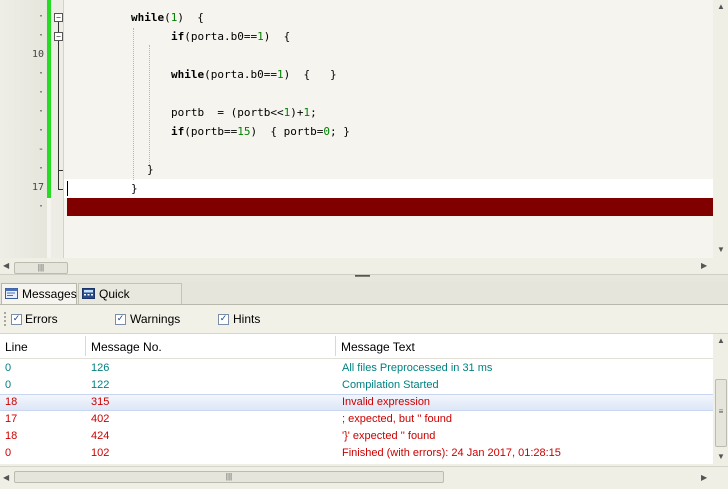 The height and width of the screenshot is (489, 728). What do you see at coordinates (16, 347) in the screenshot?
I see `column-header-line: Line` at bounding box center [16, 347].